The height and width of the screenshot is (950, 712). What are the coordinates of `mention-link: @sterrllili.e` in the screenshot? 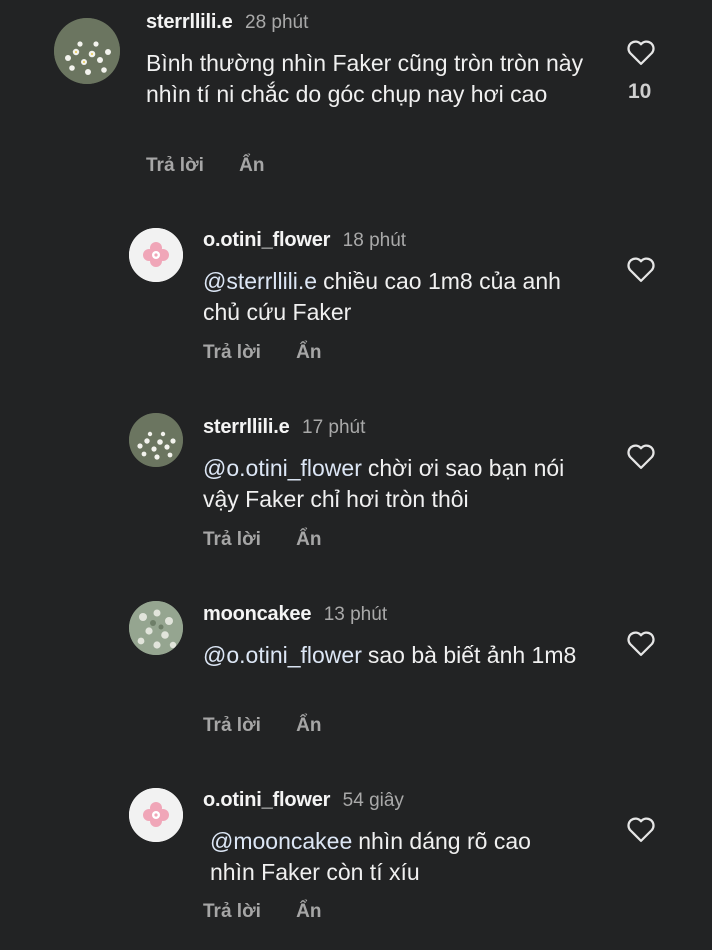 It's located at (260, 281).